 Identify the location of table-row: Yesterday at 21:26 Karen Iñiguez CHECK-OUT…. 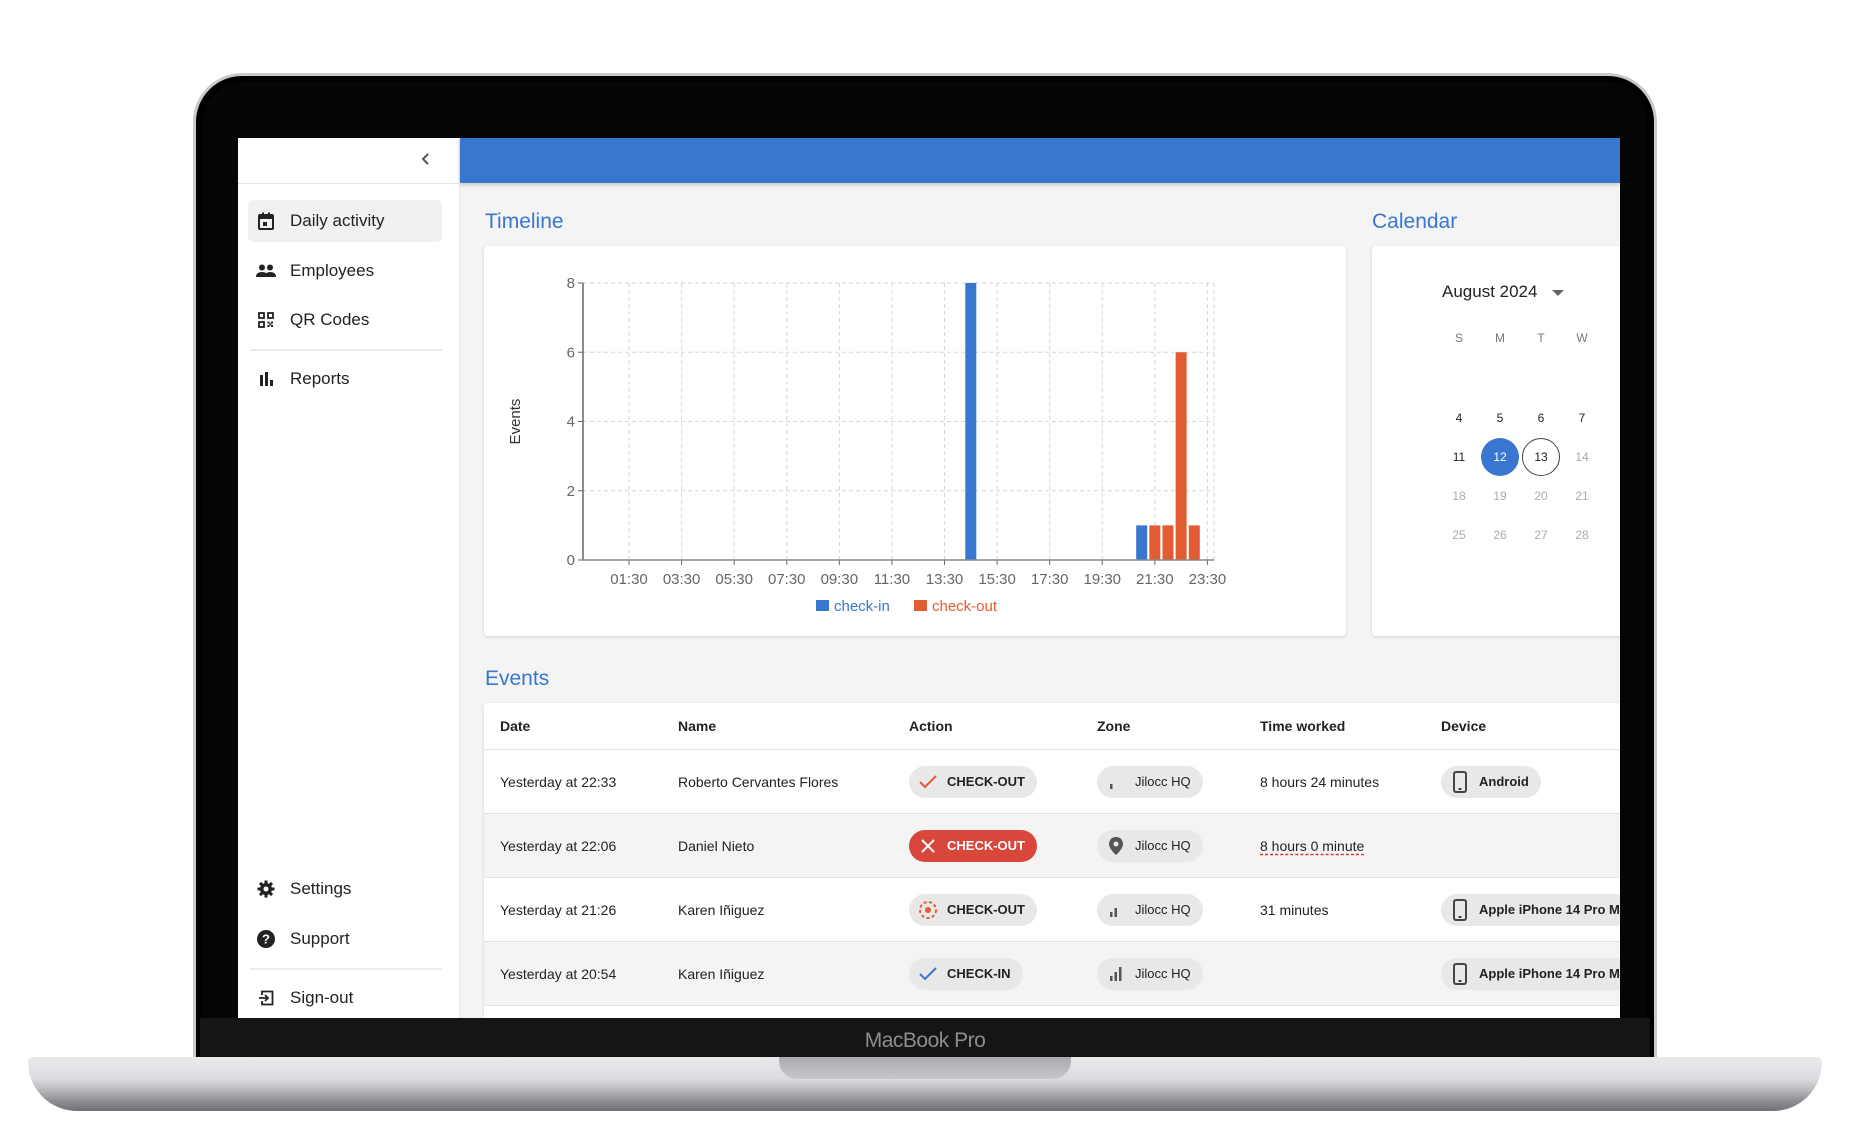
(1052, 909).